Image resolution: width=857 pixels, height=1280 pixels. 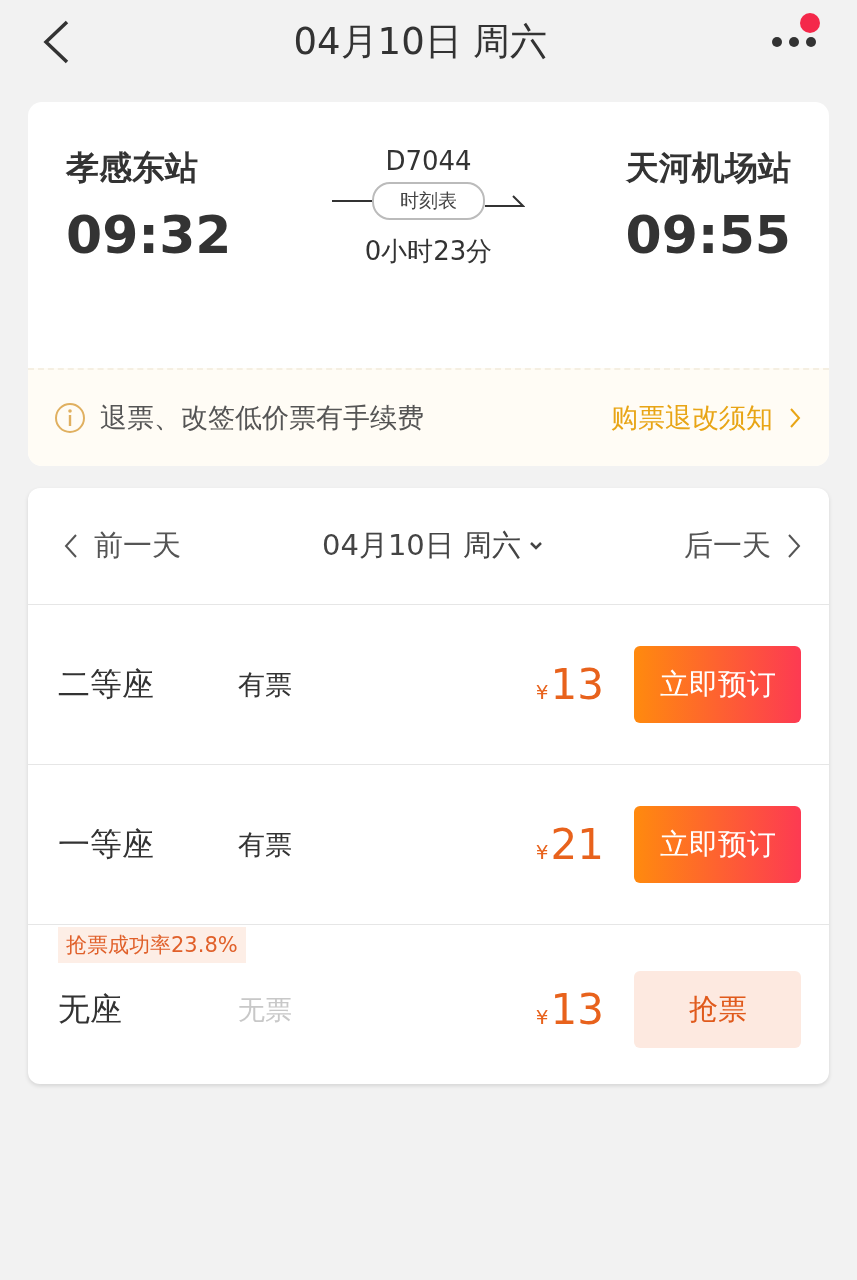 What do you see at coordinates (106, 844) in the screenshot?
I see `seat-class: 一等座` at bounding box center [106, 844].